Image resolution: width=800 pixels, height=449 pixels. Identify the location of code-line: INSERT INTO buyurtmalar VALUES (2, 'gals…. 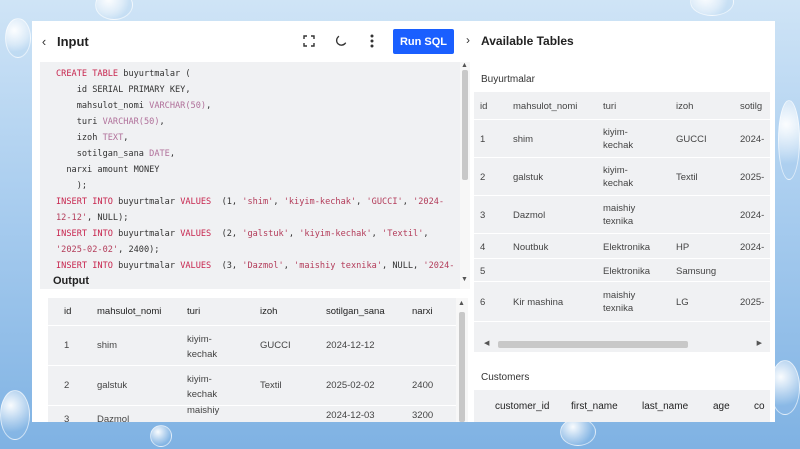
(255, 234).